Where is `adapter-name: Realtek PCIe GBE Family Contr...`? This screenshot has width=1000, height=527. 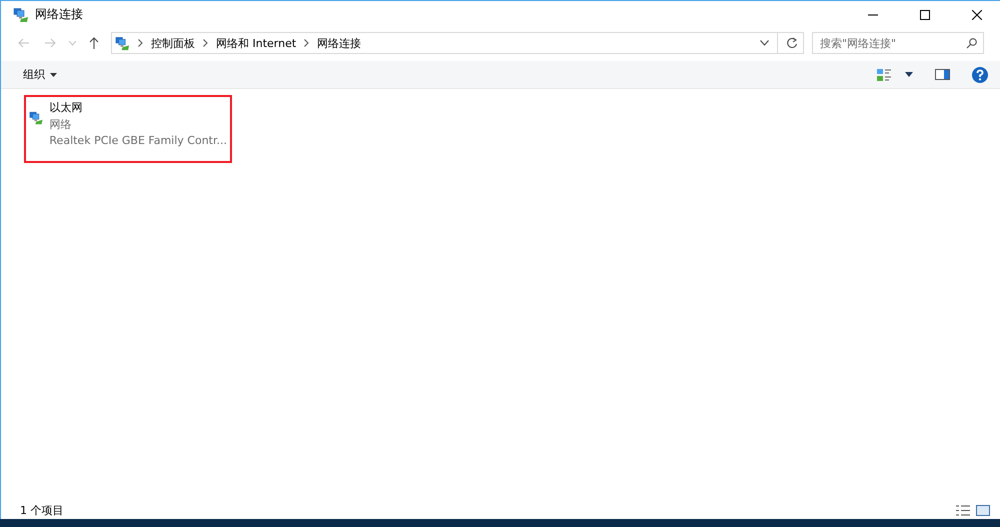 adapter-name: Realtek PCIe GBE Family Contr... is located at coordinates (138, 140).